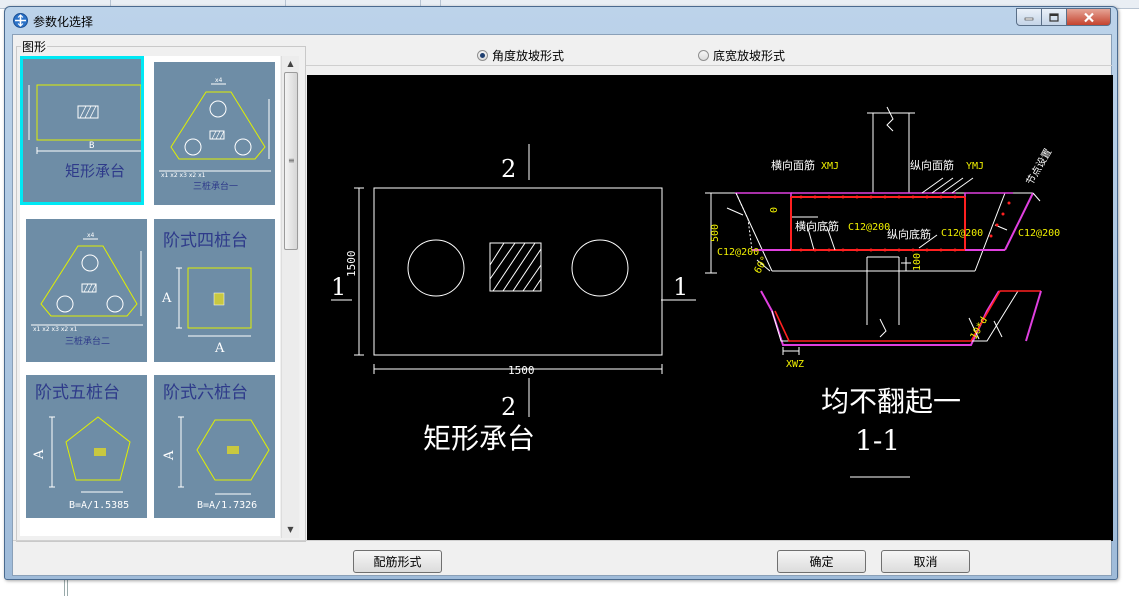 The height and width of the screenshot is (596, 1139). What do you see at coordinates (980, 328) in the screenshot?
I see `label-anchor: 10*d` at bounding box center [980, 328].